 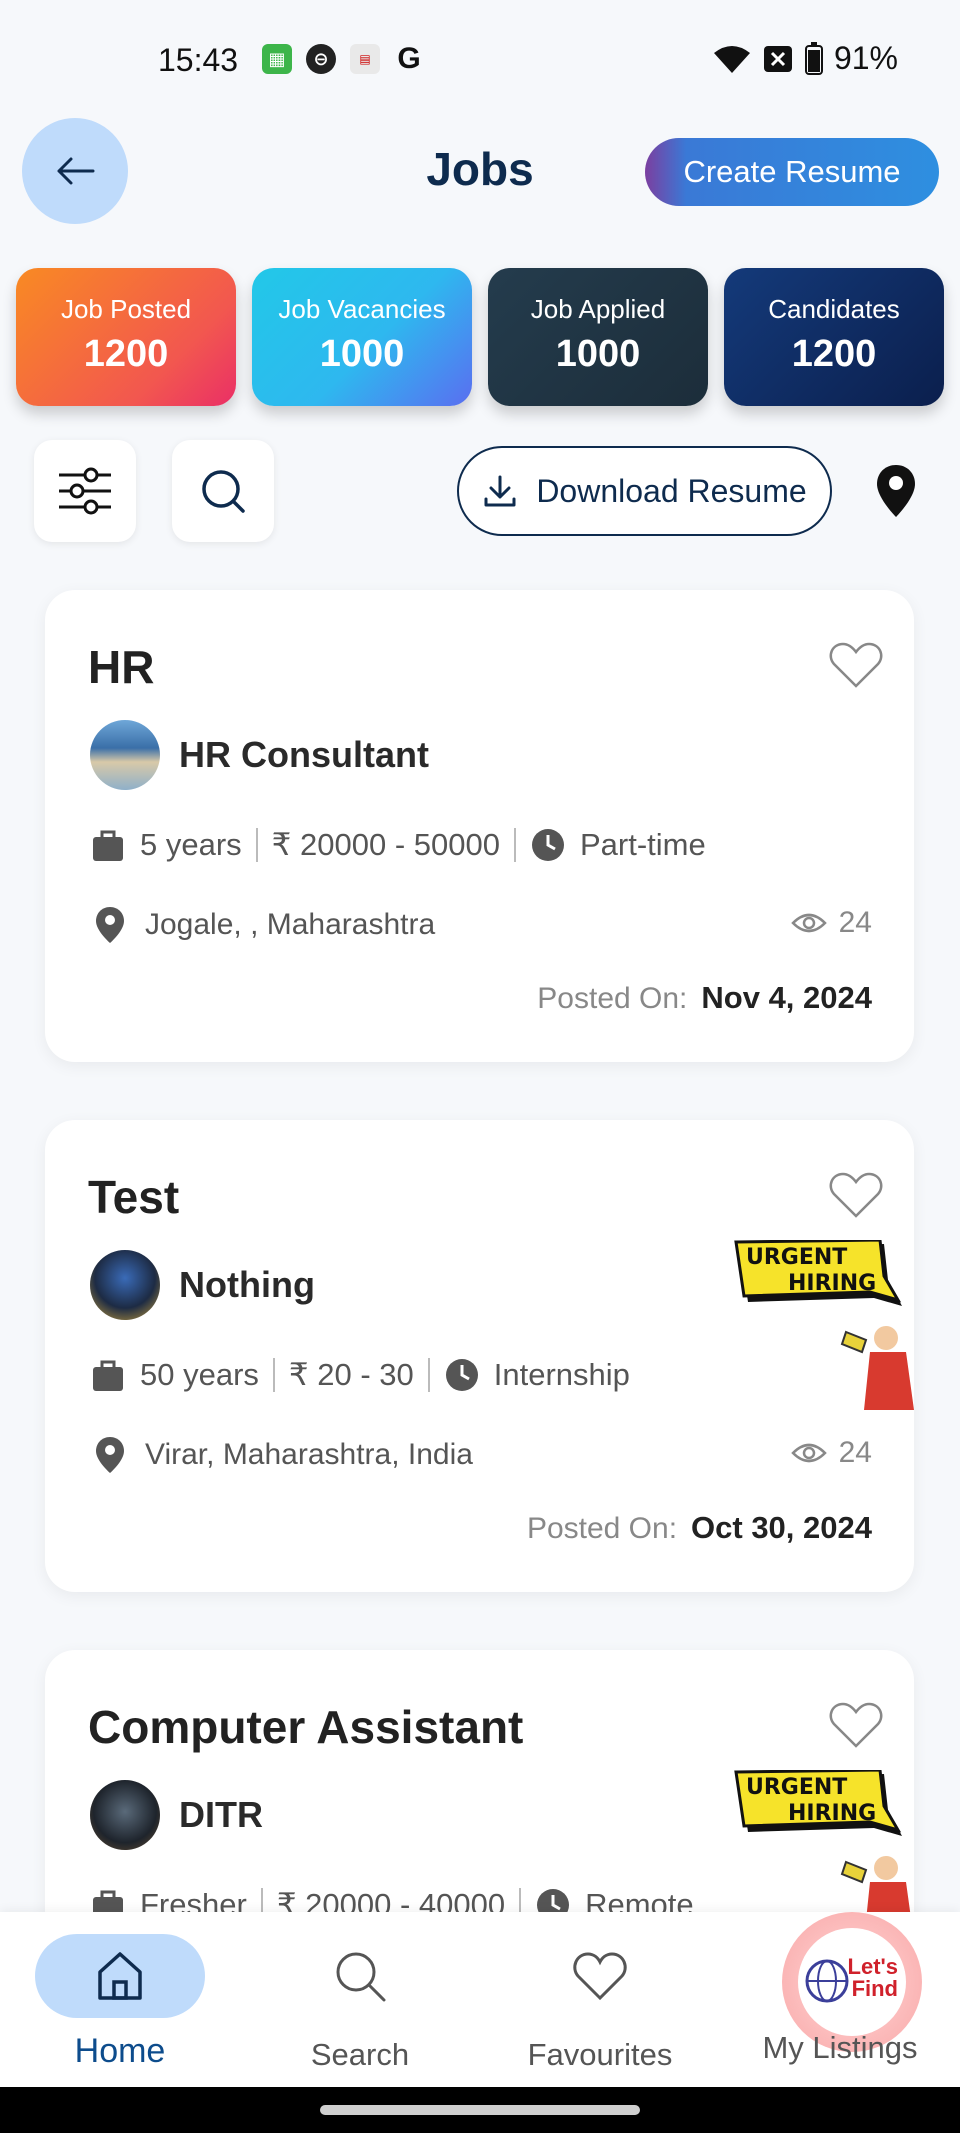 I want to click on status-right: 91%, so click(x=805, y=58).